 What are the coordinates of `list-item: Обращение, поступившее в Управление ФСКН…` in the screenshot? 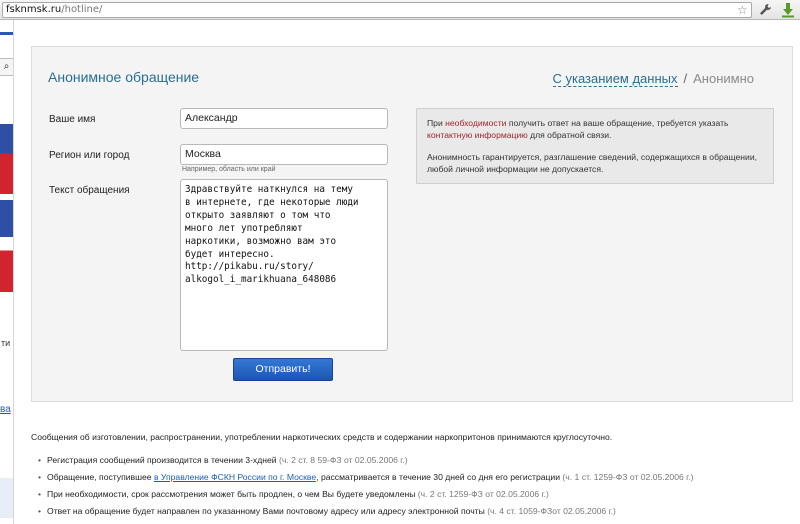 It's located at (366, 480).